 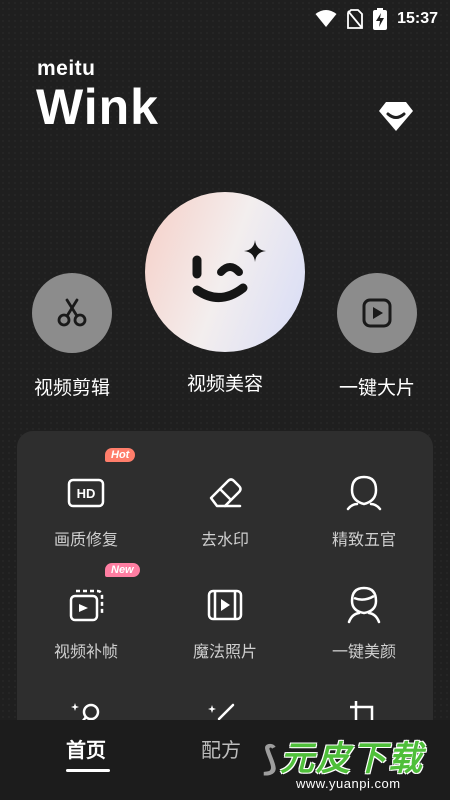 I want to click on tool-frame-interpolation-label: 视频补帧, so click(x=85, y=652).